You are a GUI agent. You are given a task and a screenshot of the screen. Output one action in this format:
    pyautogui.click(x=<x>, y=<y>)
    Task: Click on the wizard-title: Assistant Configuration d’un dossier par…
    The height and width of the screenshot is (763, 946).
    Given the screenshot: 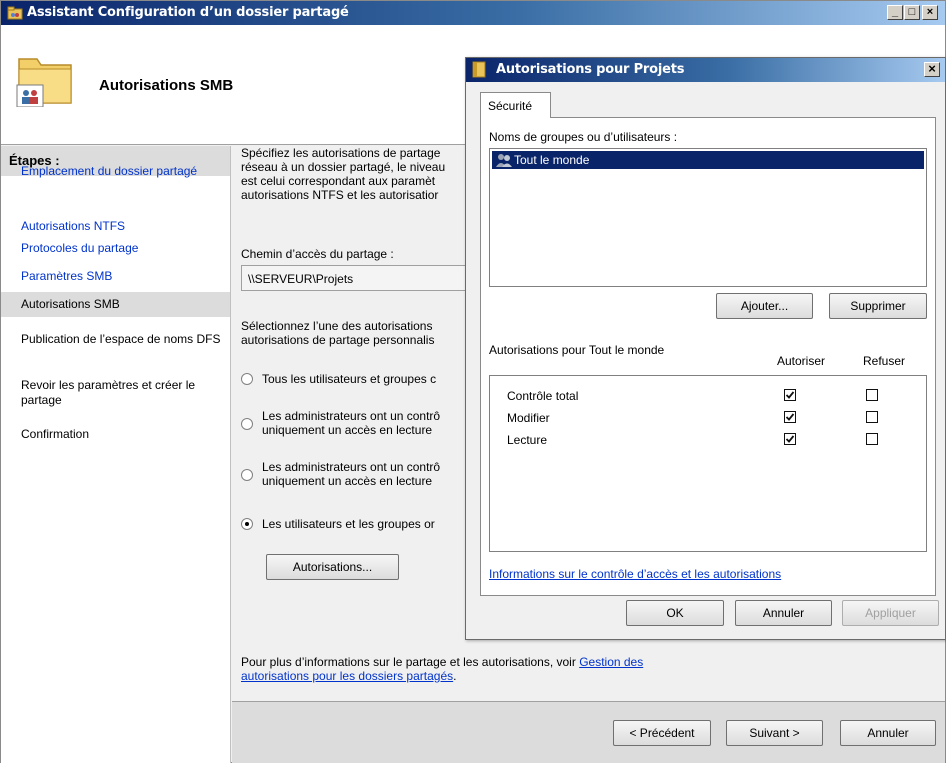 What is the action you would take?
    pyautogui.click(x=188, y=12)
    